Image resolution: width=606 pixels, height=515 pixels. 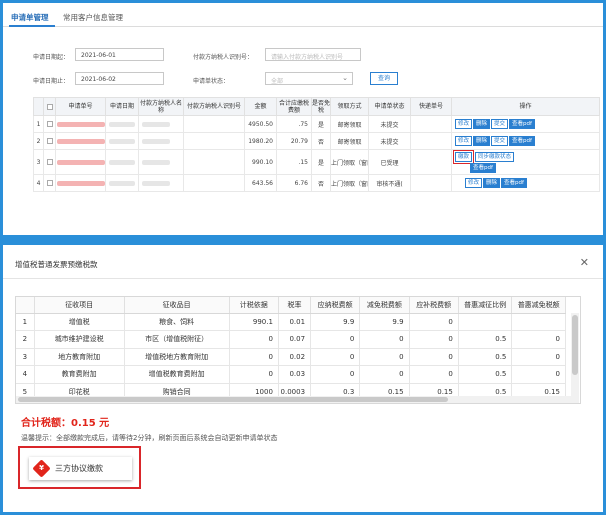 What do you see at coordinates (291, 339) in the screenshot?
I see `table-row: 2 城市维护建设税 市区（增值税附征） 0 0.07 0 0 0 0.5 0` at bounding box center [291, 339].